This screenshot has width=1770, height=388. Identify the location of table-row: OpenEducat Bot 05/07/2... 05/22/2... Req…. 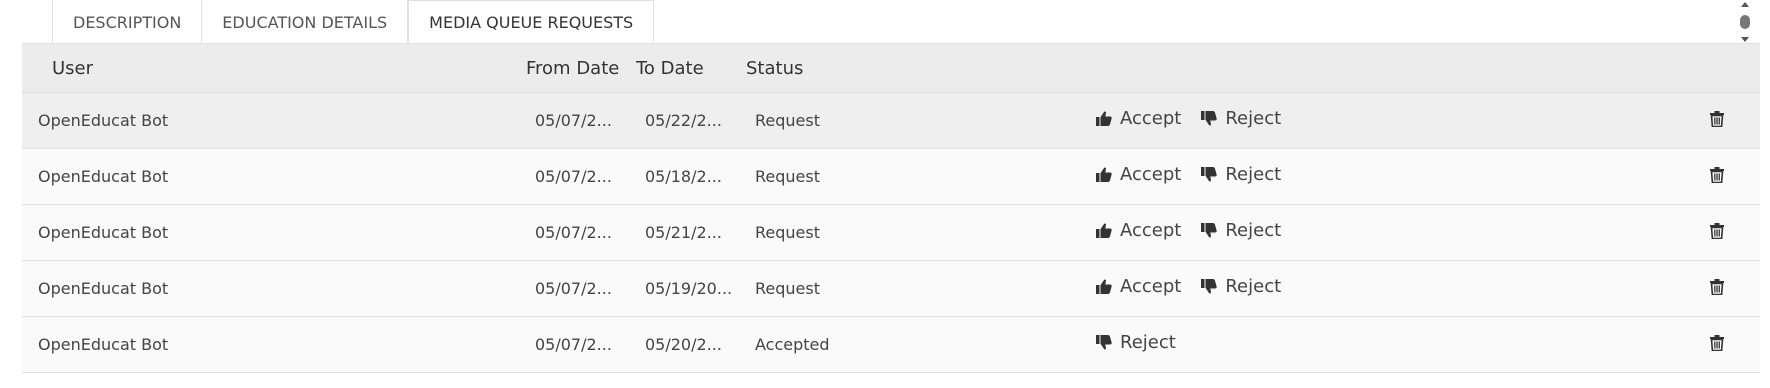
(891, 121).